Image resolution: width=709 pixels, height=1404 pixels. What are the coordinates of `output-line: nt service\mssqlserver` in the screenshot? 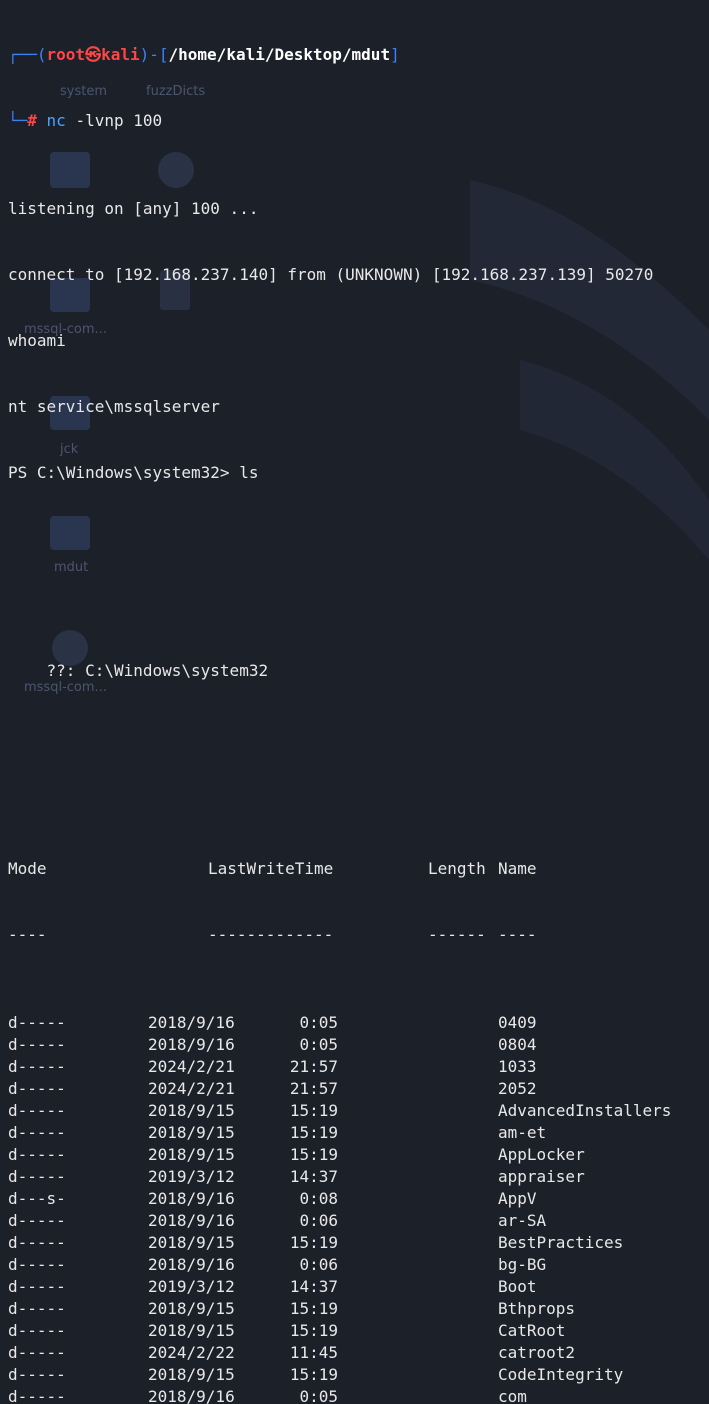 It's located at (114, 406).